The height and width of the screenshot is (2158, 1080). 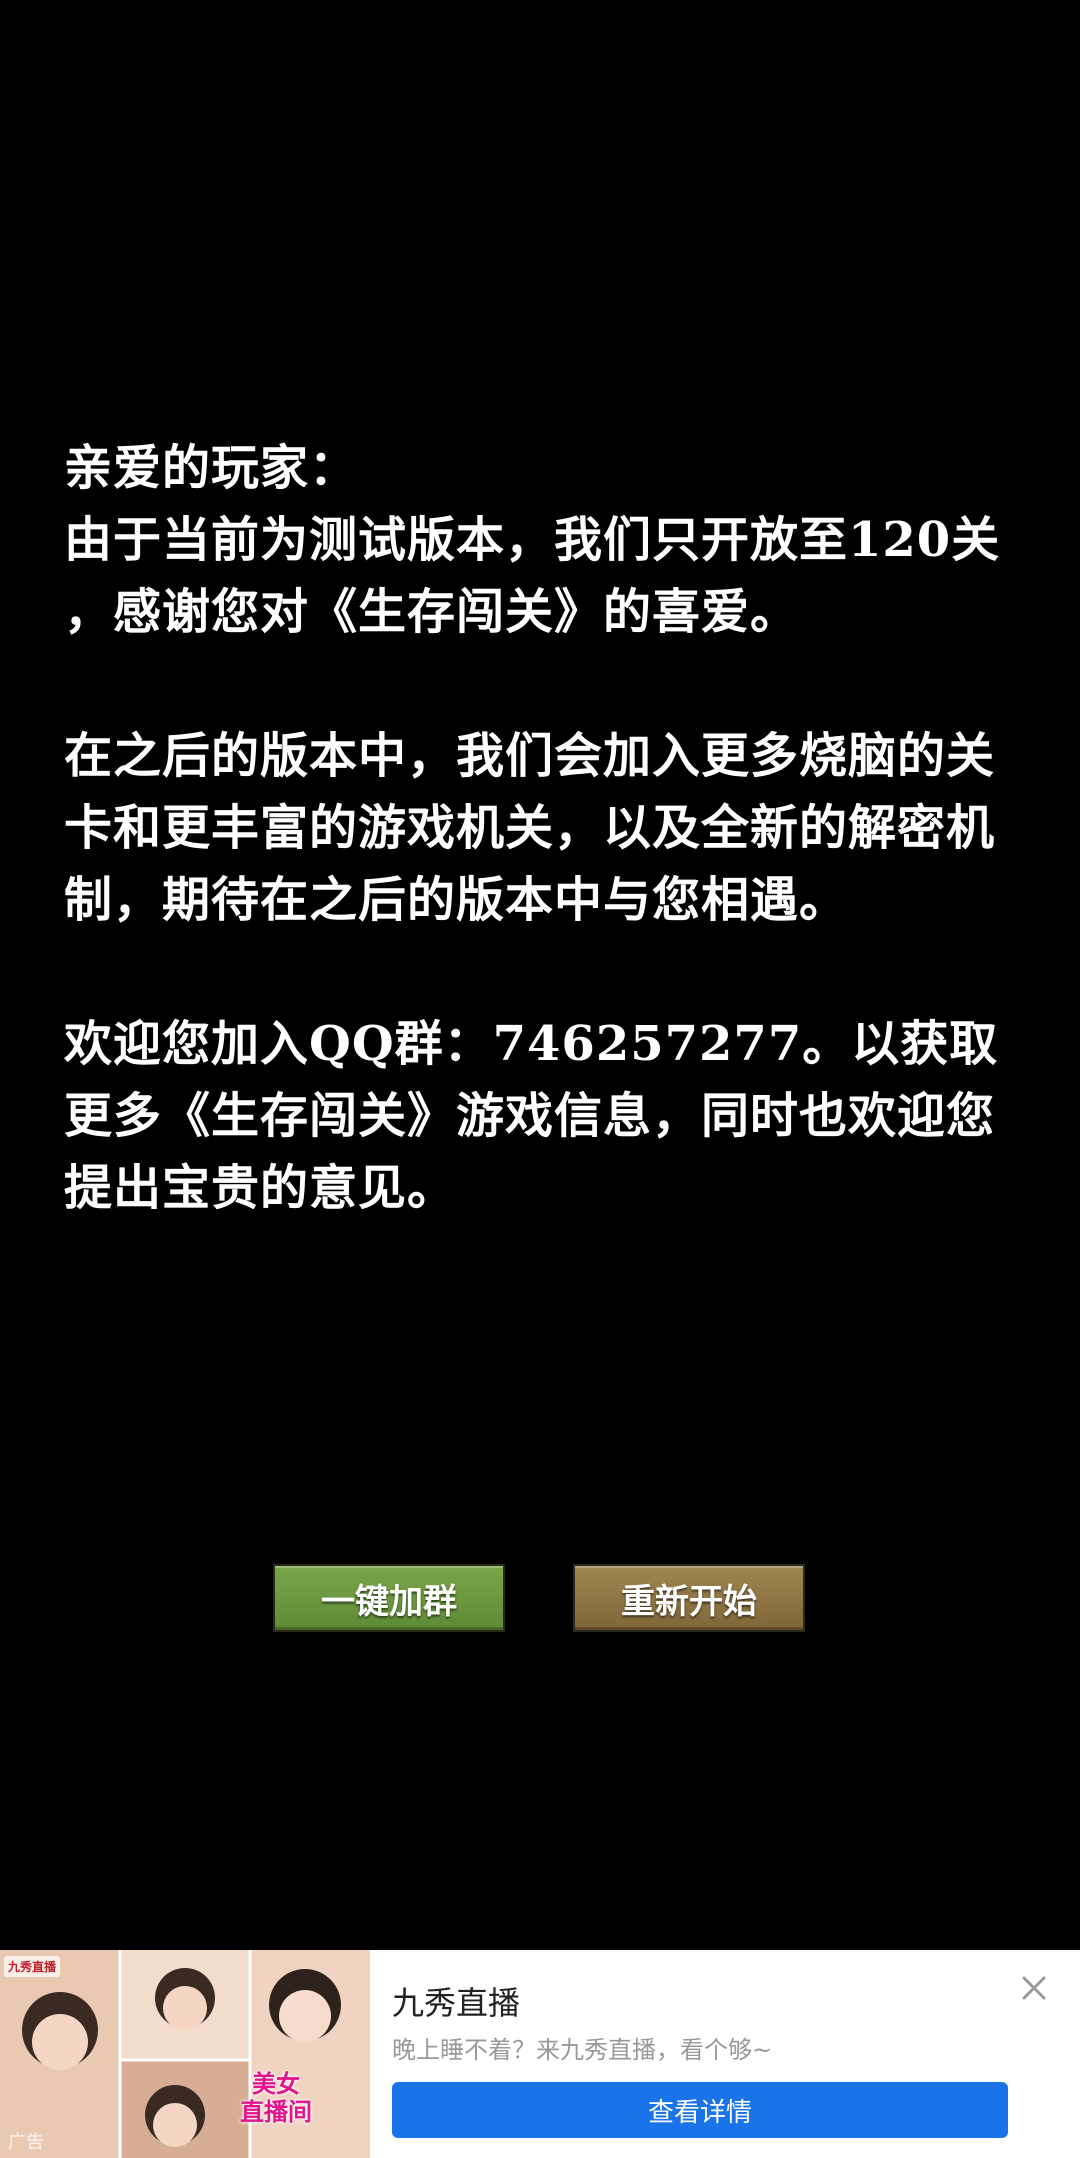 I want to click on ad-image: 九秀直播 美女 直播间 广告, so click(x=185, y=2054).